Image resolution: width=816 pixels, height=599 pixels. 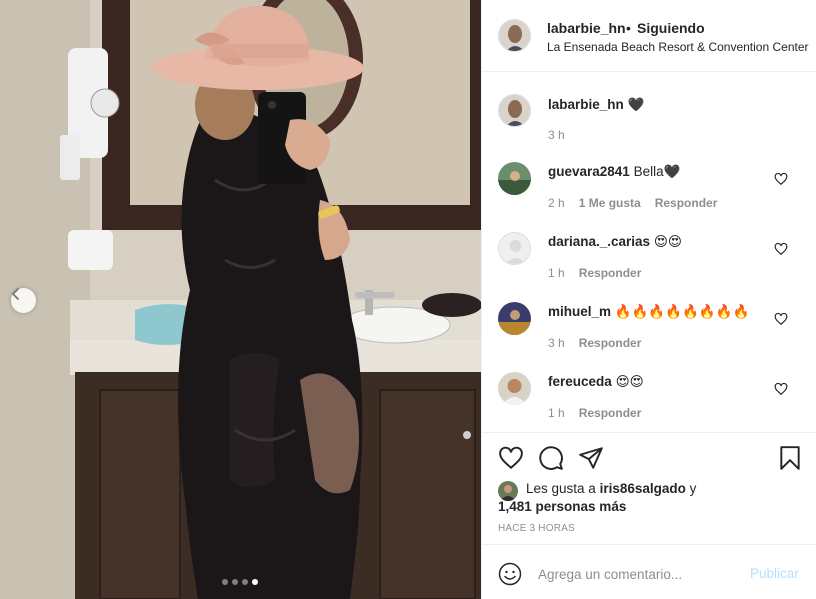 I want to click on liker-avatar, so click(x=508, y=491).